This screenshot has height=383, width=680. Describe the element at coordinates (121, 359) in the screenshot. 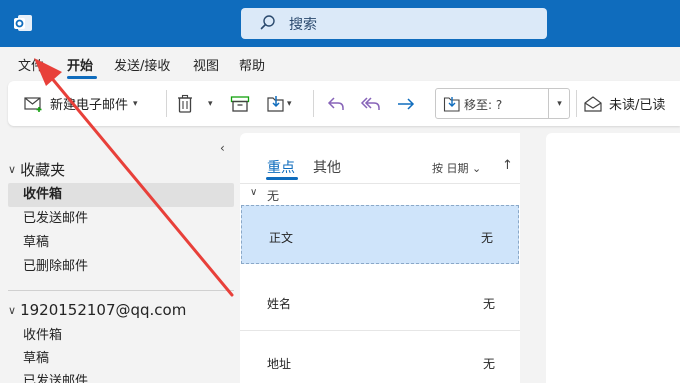

I see `account-folder-drafts: 草稿` at that location.